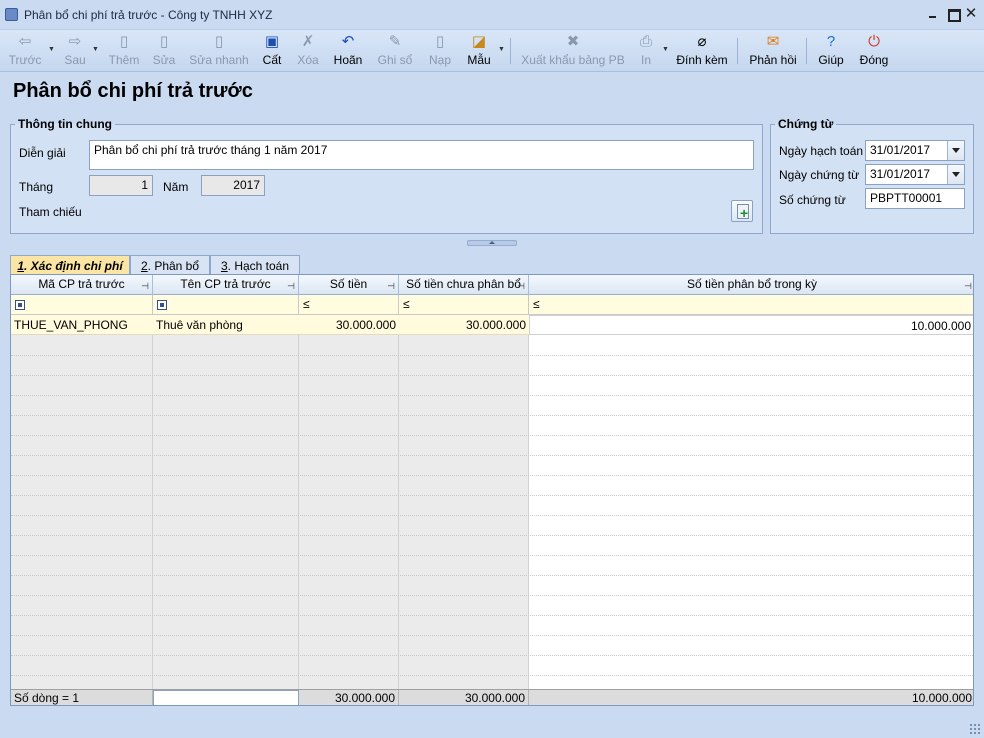  What do you see at coordinates (573, 41) in the screenshot?
I see `excel-icon: ✖` at bounding box center [573, 41].